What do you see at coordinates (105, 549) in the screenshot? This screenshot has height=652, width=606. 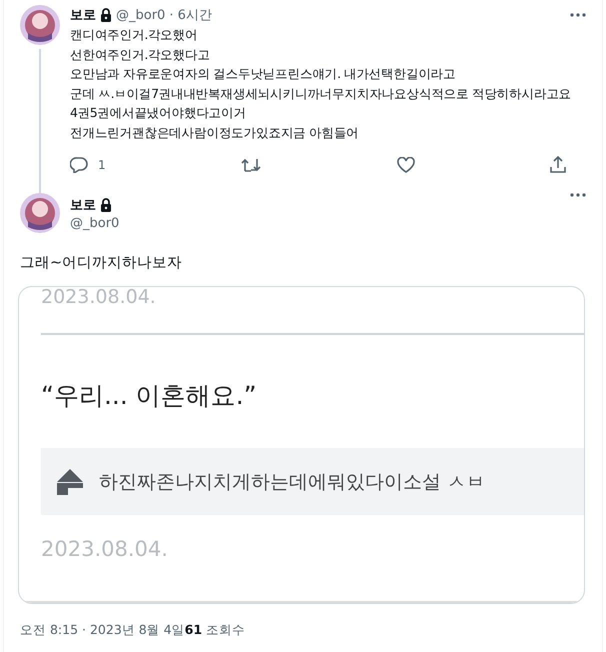 I see `date-text: 2023.08.04.` at bounding box center [105, 549].